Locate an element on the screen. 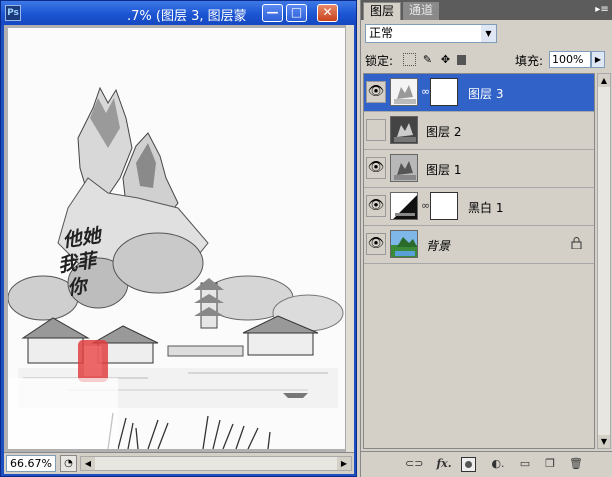 Image resolution: width=612 pixels, height=477 pixels. link-layers-icon: ⊂⊃ is located at coordinates (414, 464).